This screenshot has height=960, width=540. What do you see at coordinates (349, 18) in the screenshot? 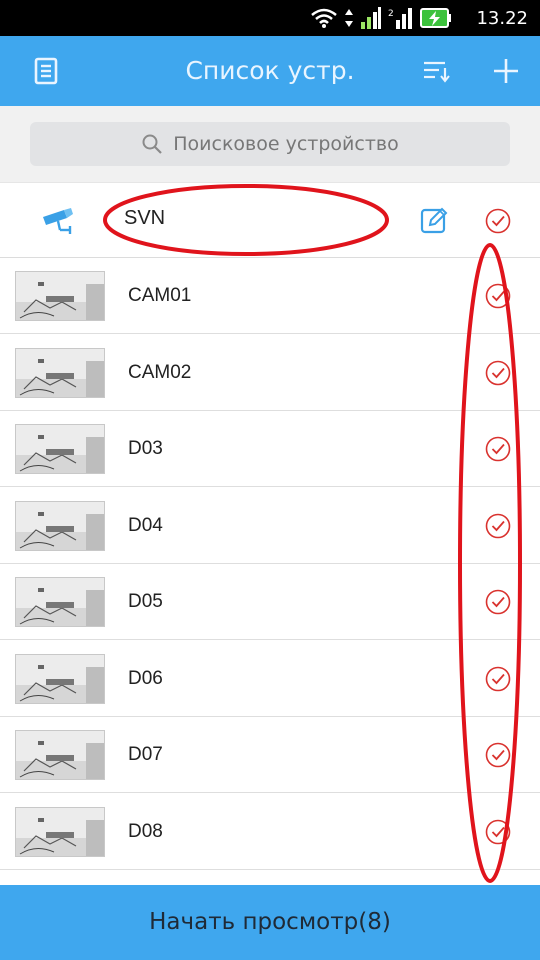
I see `data-arrows-icon` at bounding box center [349, 18].